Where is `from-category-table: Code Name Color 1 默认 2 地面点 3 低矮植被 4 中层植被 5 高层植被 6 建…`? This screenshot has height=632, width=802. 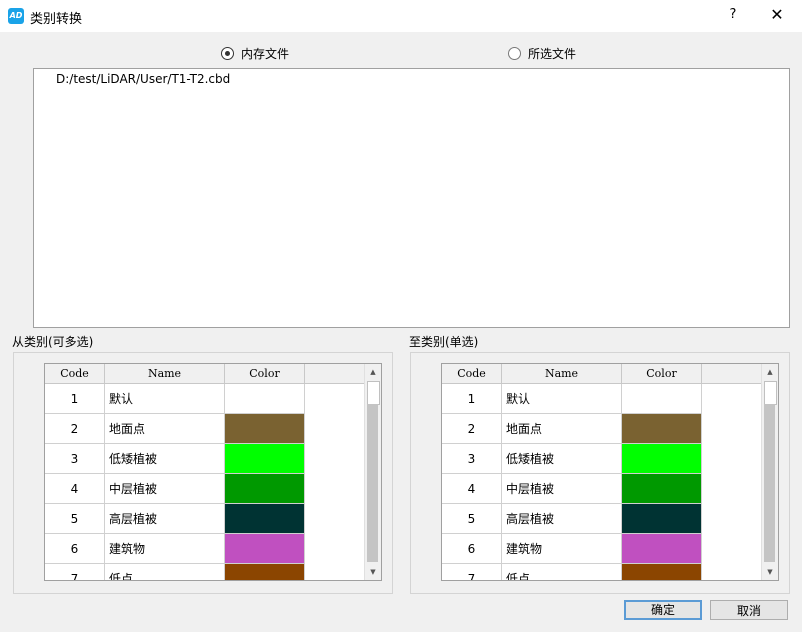 from-category-table: Code Name Color 1 默认 2 地面点 3 低矮植被 4 中层植被 5 高层植被 6 建… is located at coordinates (213, 472).